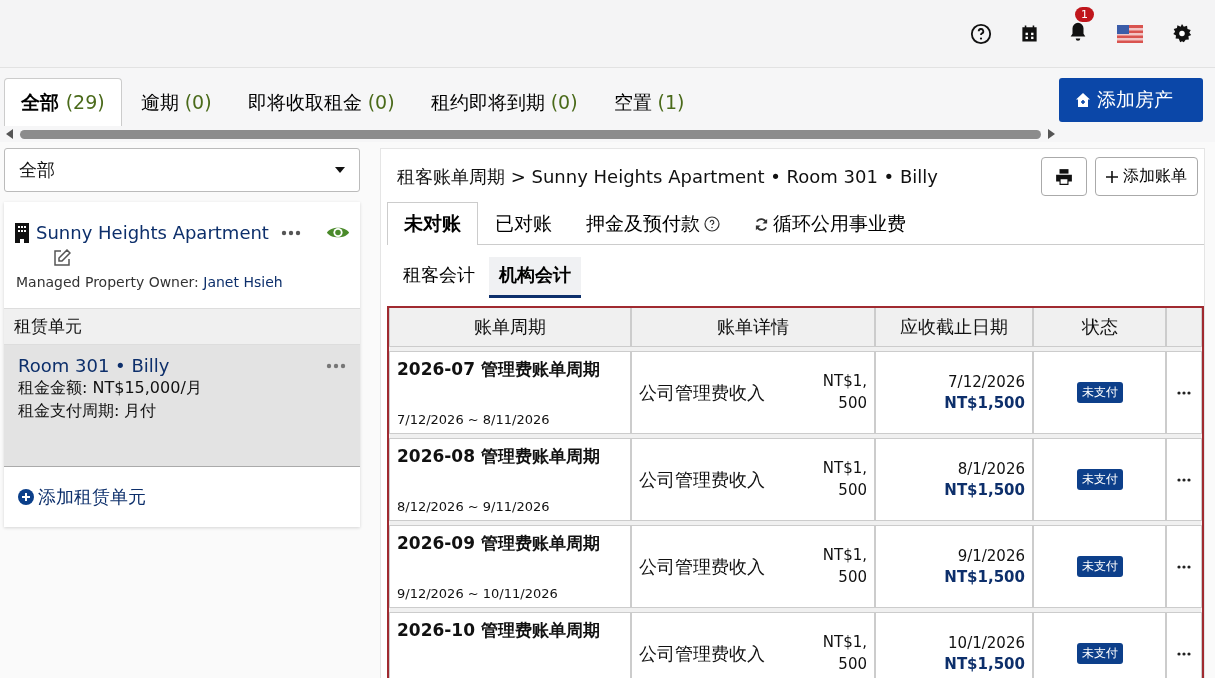  I want to click on property-name-link: Sunny Heights Apartment, so click(152, 232).